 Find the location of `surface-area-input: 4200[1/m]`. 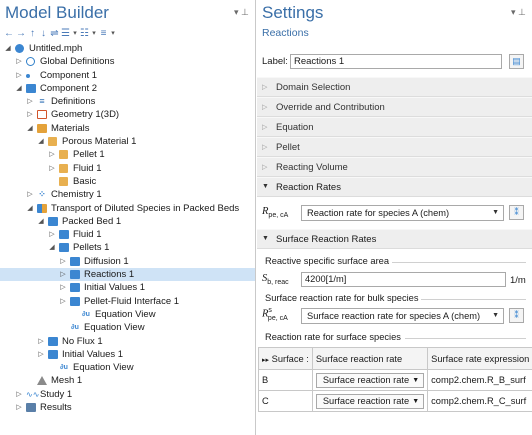

surface-area-input: 4200[1/m] is located at coordinates (403, 279).